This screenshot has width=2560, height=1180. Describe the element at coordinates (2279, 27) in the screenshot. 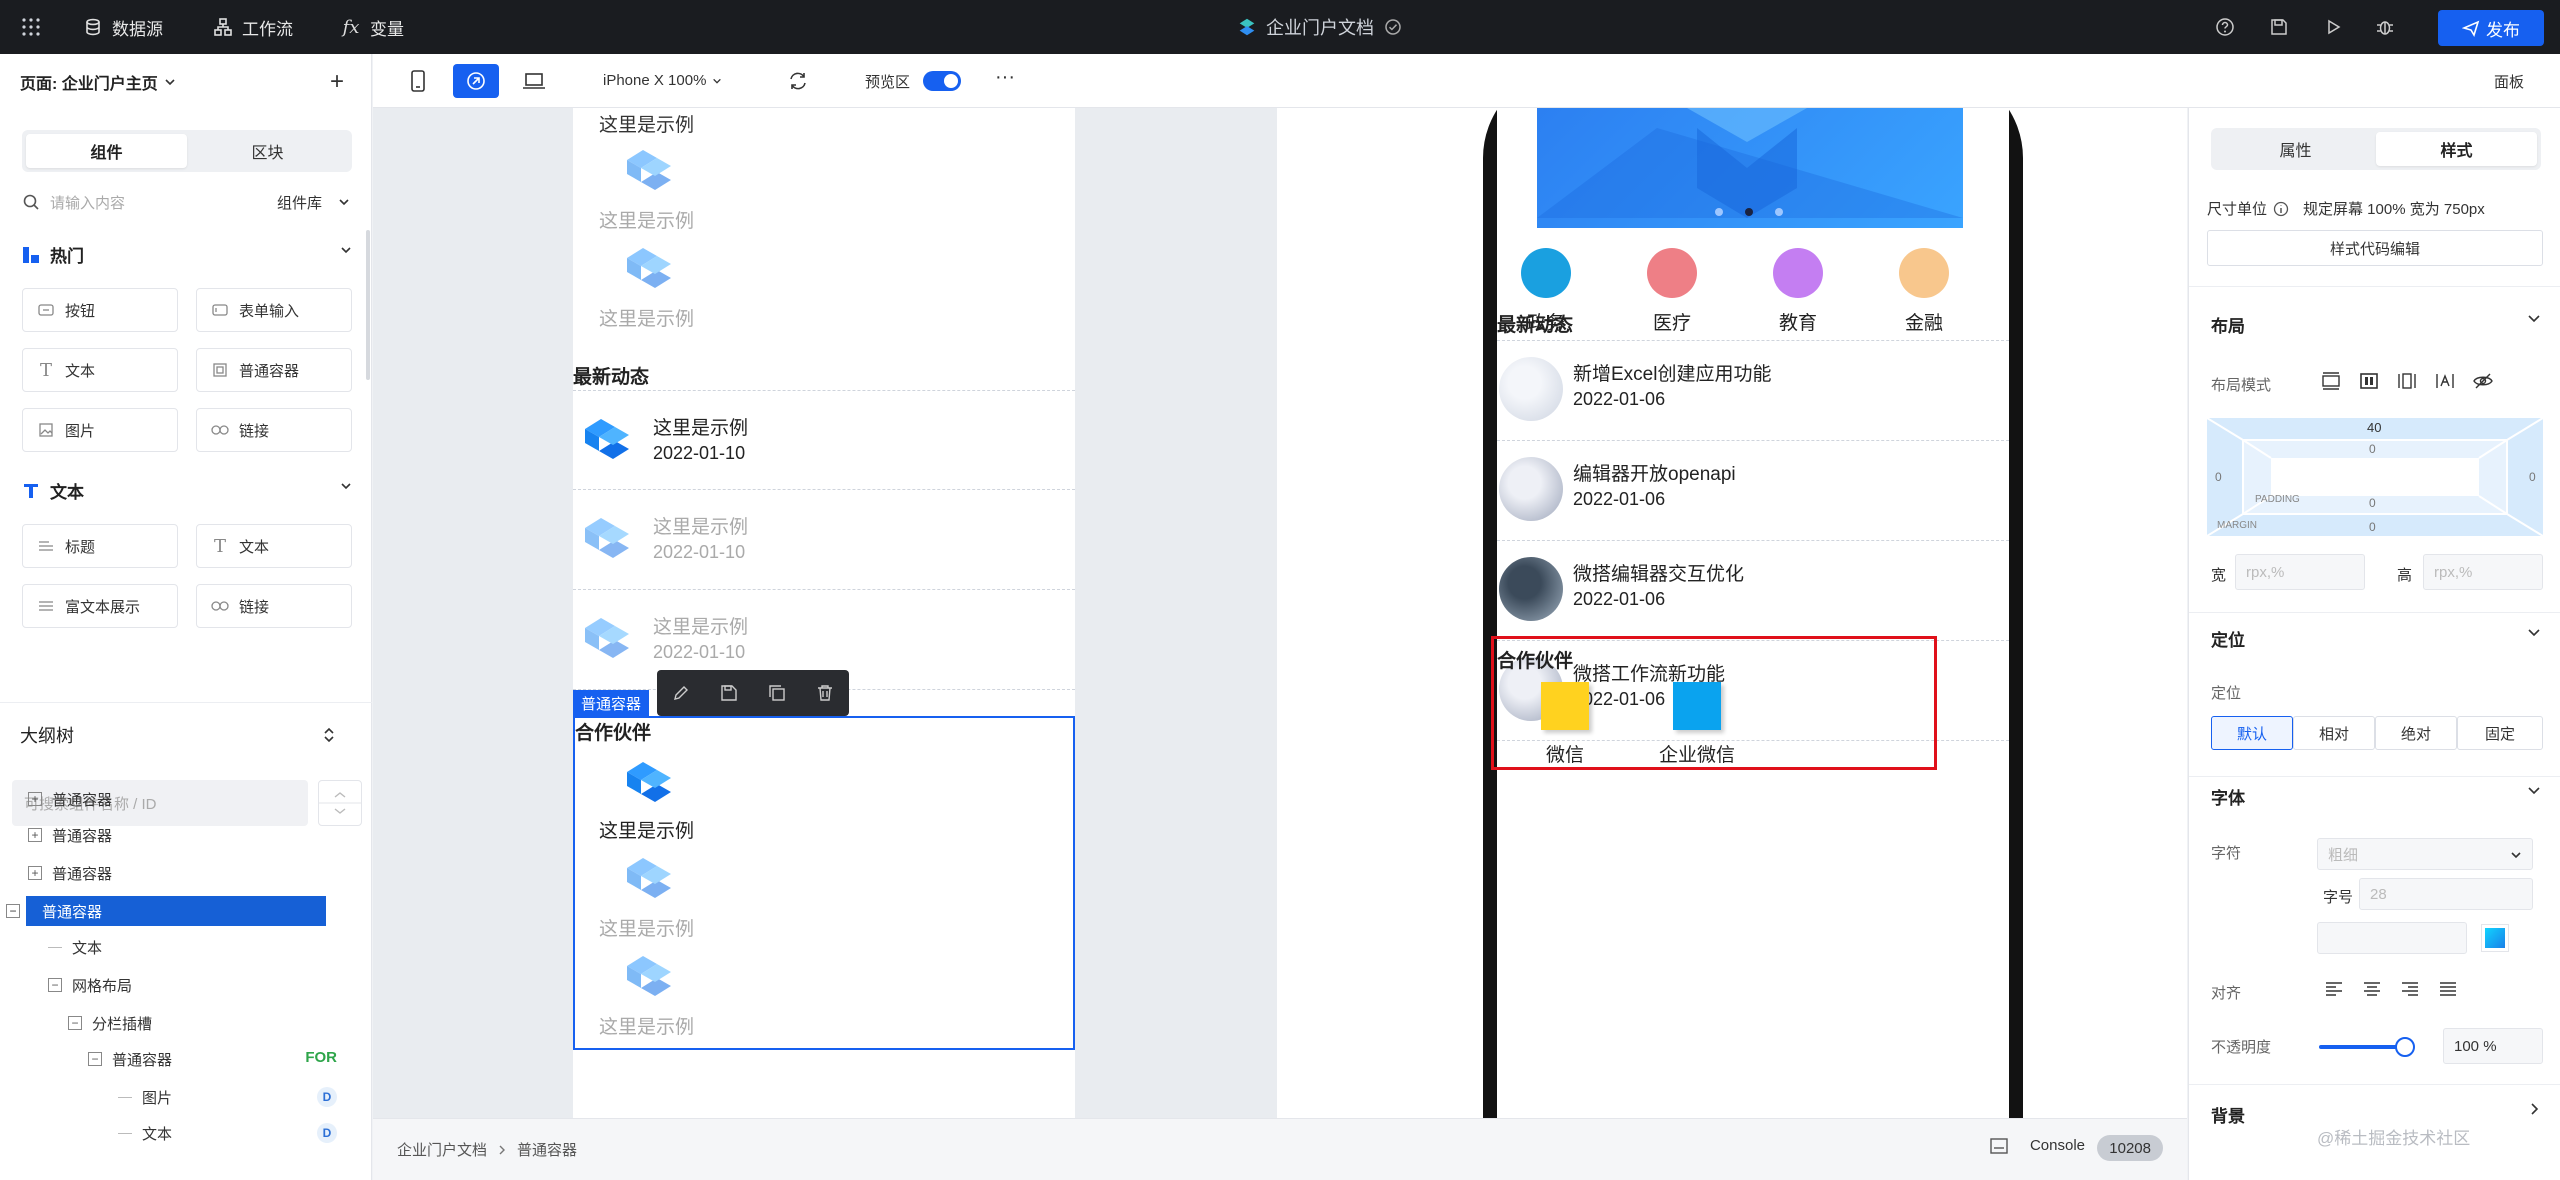

I see `save-button` at that location.